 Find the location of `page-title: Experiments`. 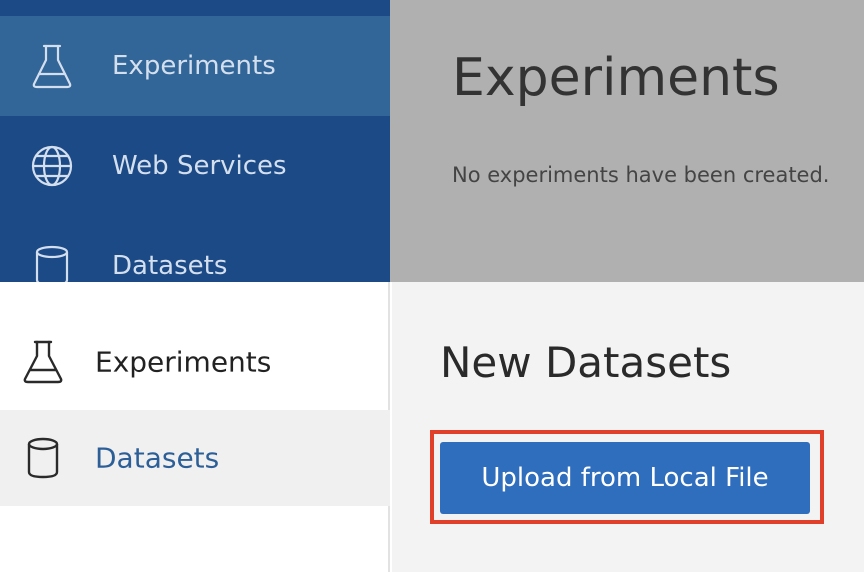

page-title: Experiments is located at coordinates (616, 78).